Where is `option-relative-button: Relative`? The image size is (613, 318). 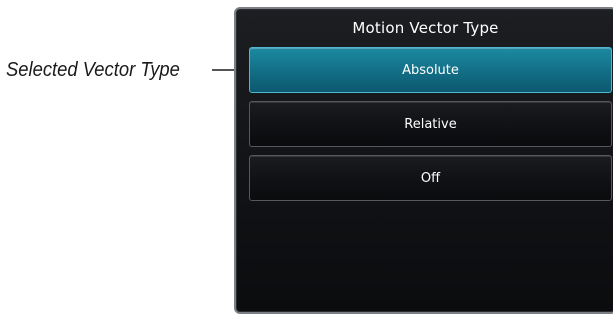
option-relative-button: Relative is located at coordinates (430, 124).